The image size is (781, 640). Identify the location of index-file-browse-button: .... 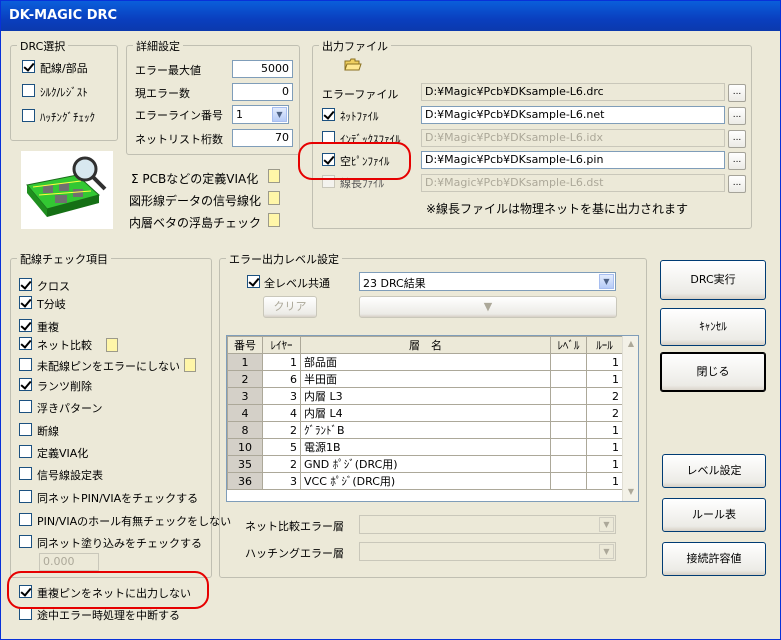
(737, 139).